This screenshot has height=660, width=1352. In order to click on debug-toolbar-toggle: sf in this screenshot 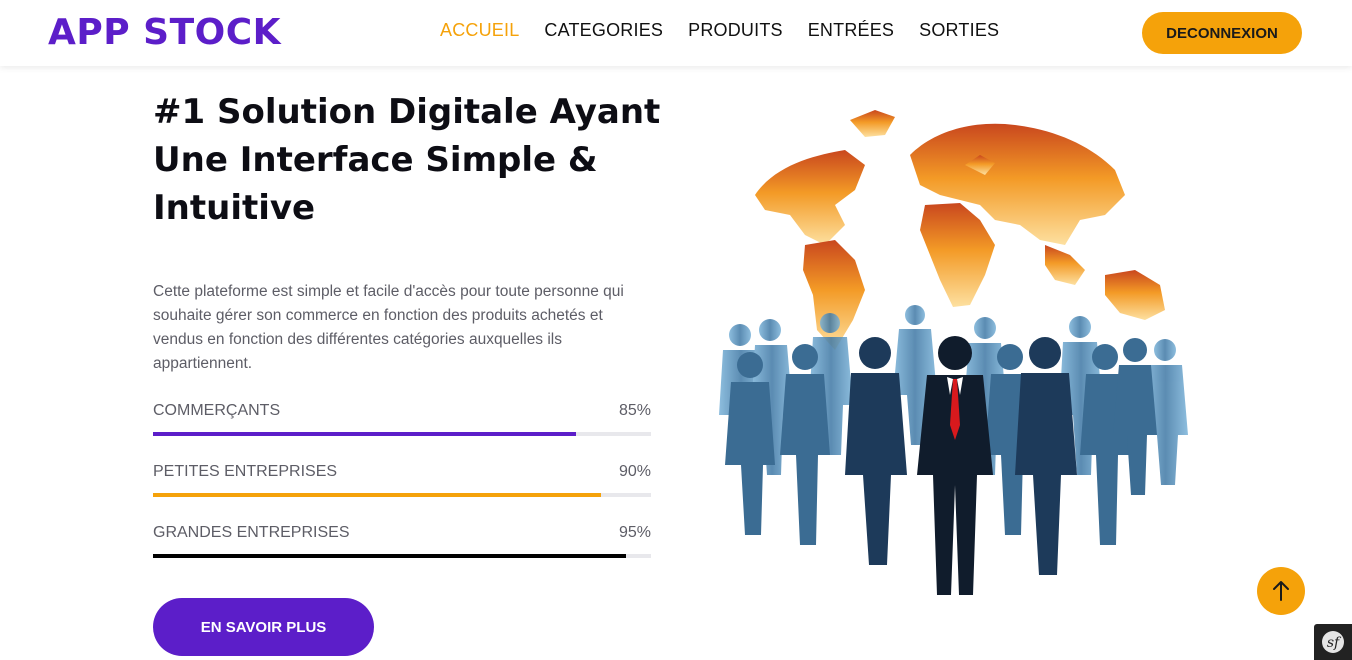, I will do `click(1333, 642)`.